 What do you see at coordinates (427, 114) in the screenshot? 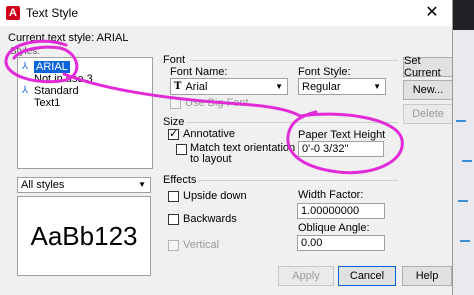
I see `delete-style-button: Delete` at bounding box center [427, 114].